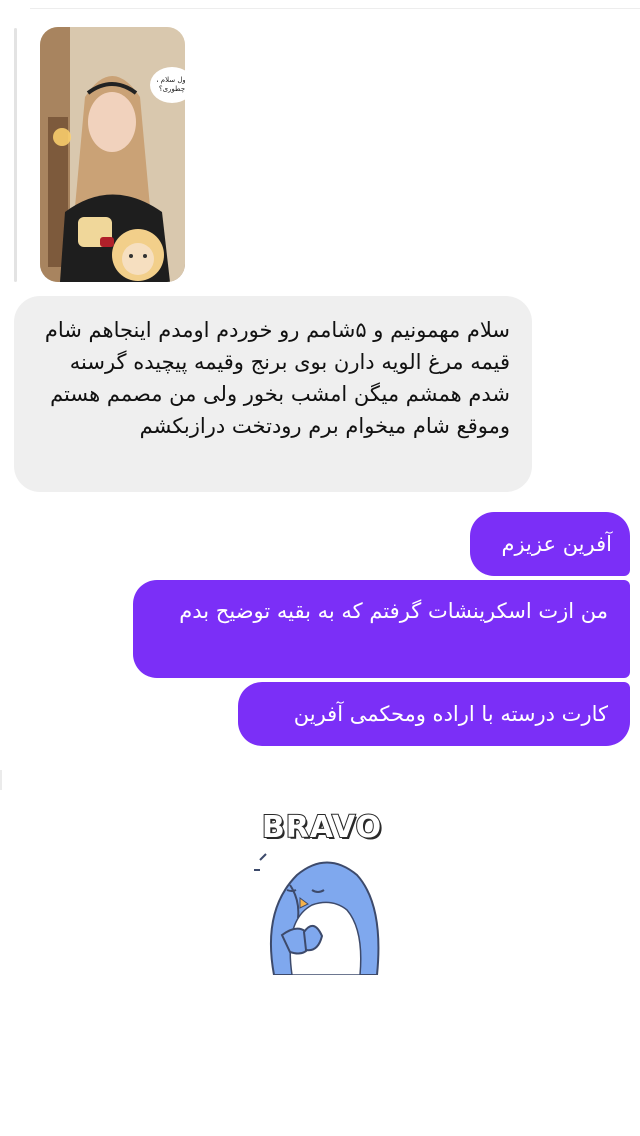 The width and height of the screenshot is (640, 1136). I want to click on story-reply-thumbnail: اول سلام ، چطوری؟, so click(112, 154).